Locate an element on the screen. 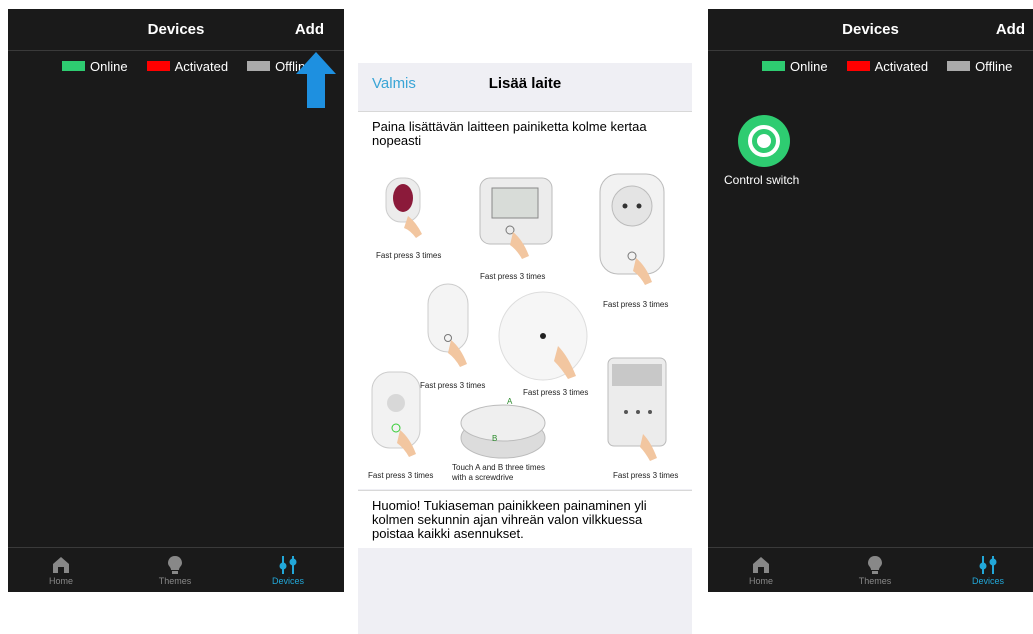 Image resolution: width=1033 pixels, height=634 pixels. caption-1: Fast press 3 times is located at coordinates (408, 255).